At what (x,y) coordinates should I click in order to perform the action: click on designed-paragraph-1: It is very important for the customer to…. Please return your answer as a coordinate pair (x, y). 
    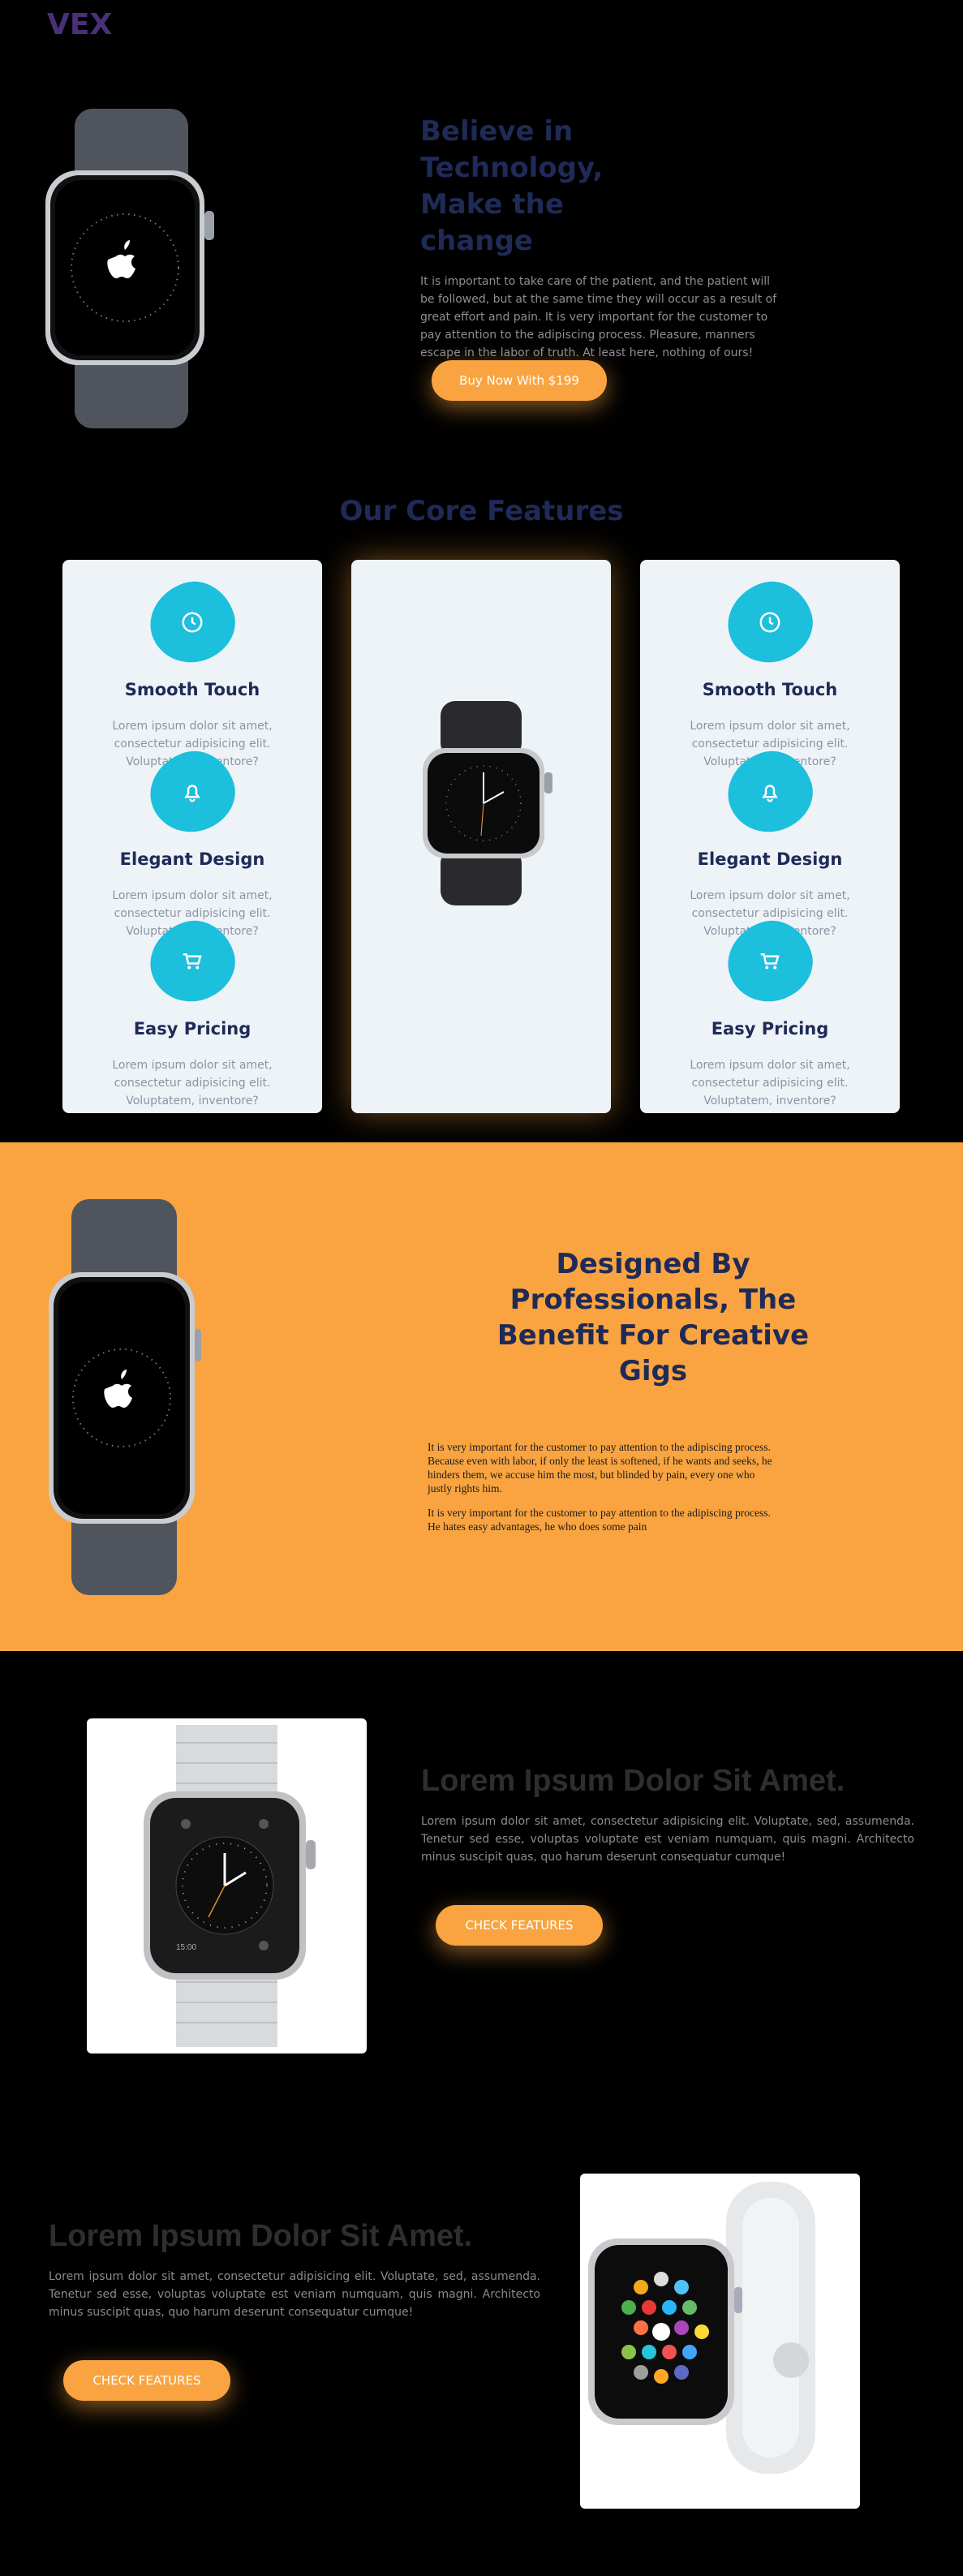
    Looking at the image, I should click on (600, 1467).